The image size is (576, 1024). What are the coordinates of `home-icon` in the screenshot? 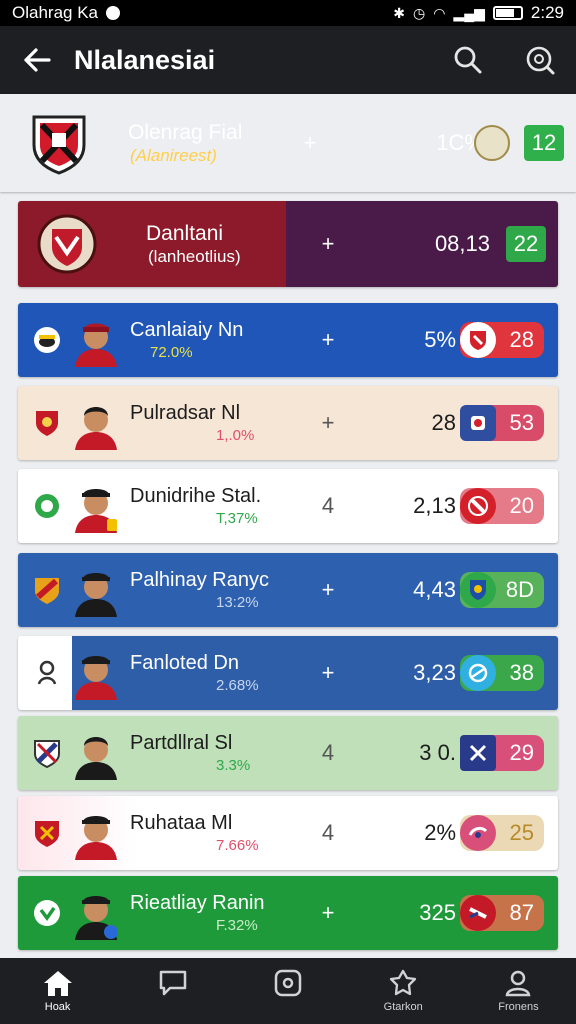 It's located at (57, 983).